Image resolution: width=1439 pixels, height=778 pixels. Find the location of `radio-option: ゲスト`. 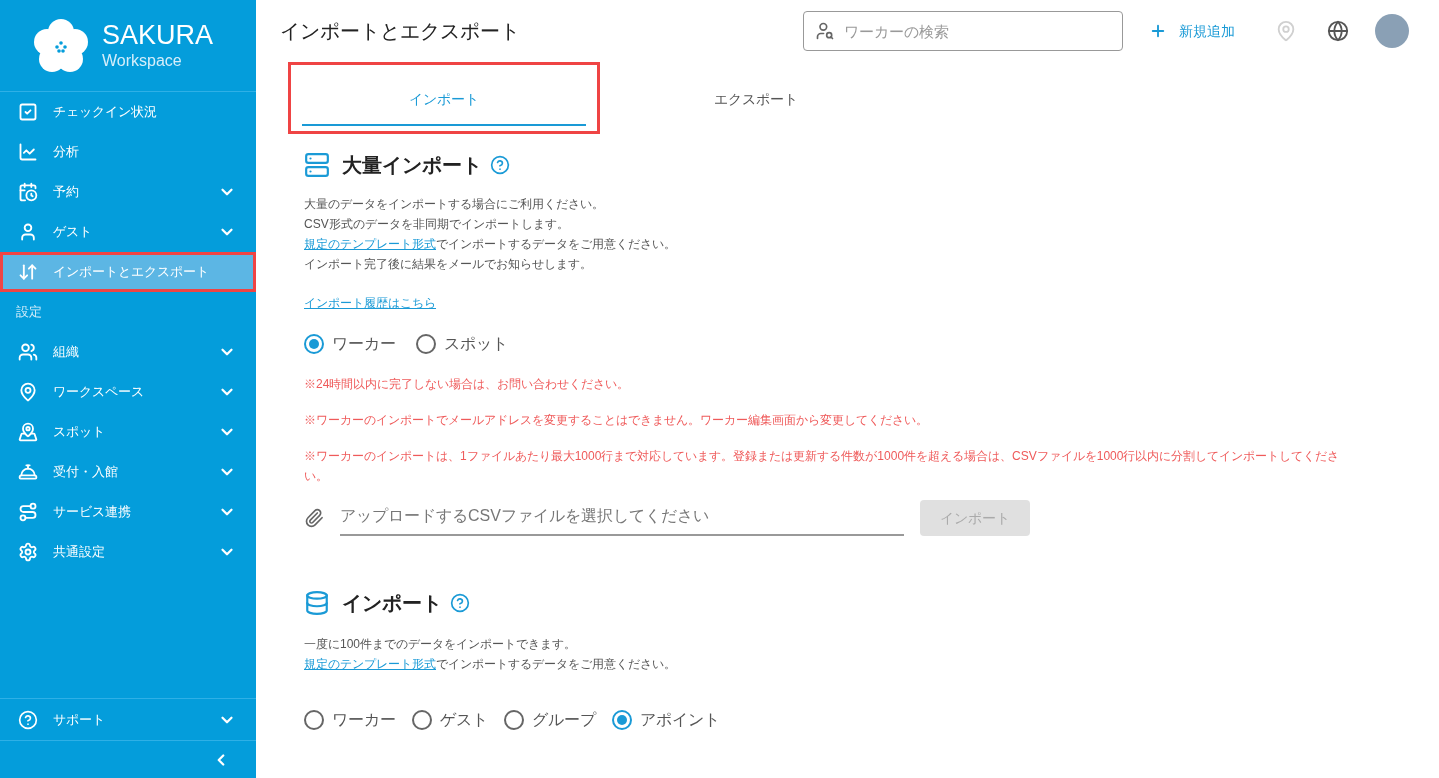

radio-option: ゲスト is located at coordinates (450, 720).